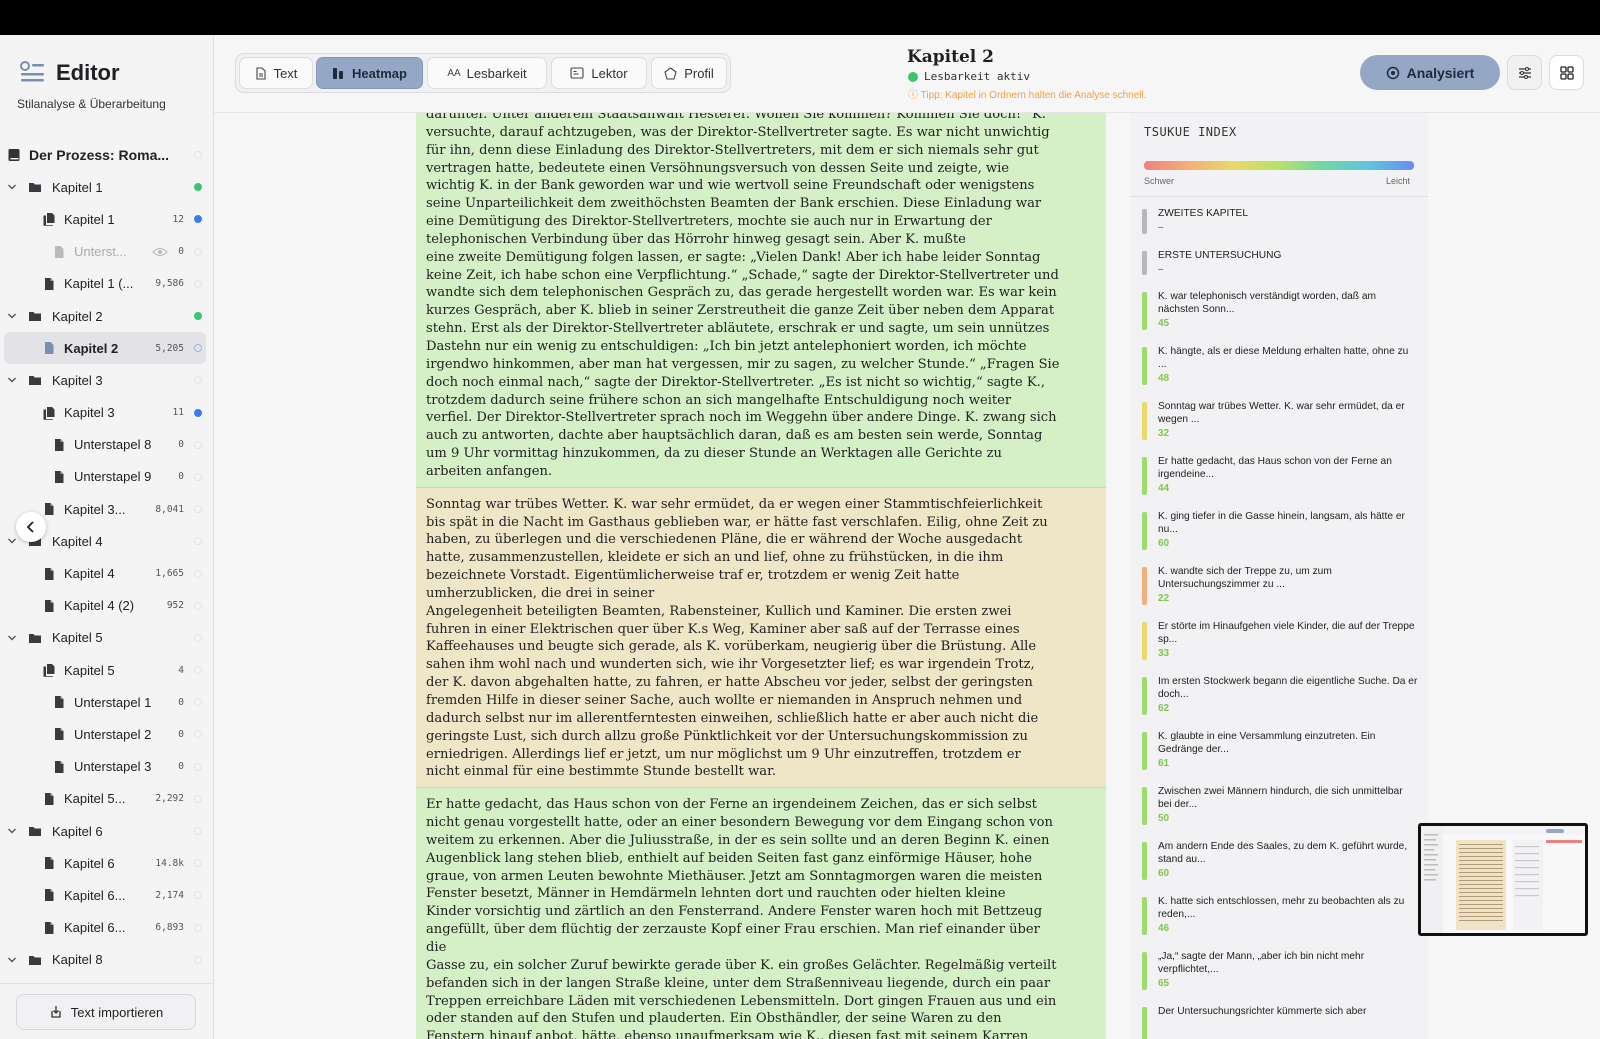  What do you see at coordinates (107, 606) in the screenshot?
I see `tree-item: Kapitel 4 (2) 952` at bounding box center [107, 606].